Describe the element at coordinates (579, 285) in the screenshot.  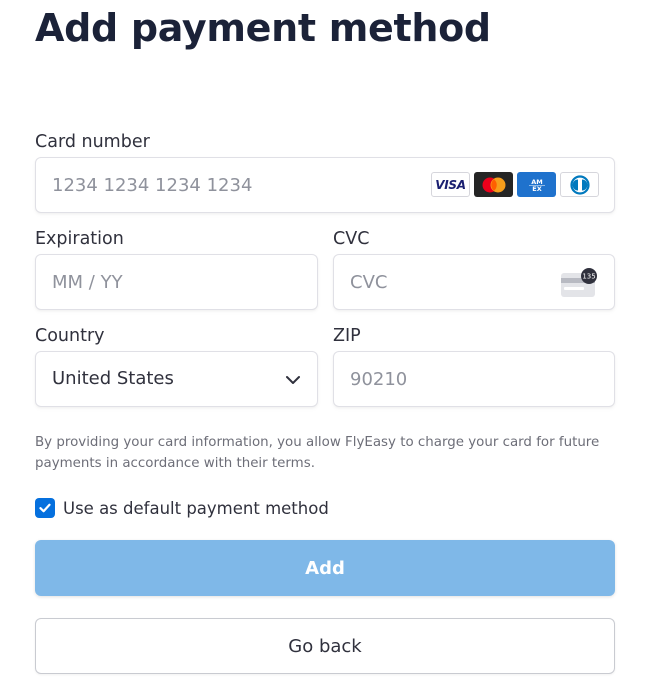
I see `cvc-card-icon: 135` at that location.